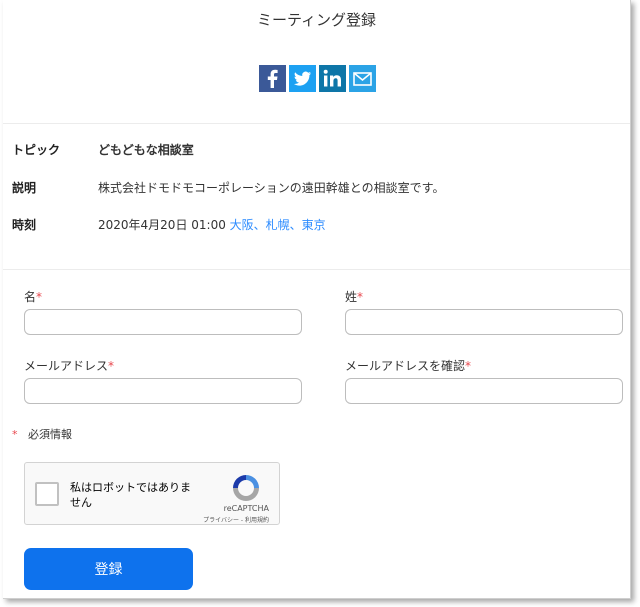  I want to click on time-value: 2020年4月20日 01:00 大阪、札幌、東京, so click(212, 224).